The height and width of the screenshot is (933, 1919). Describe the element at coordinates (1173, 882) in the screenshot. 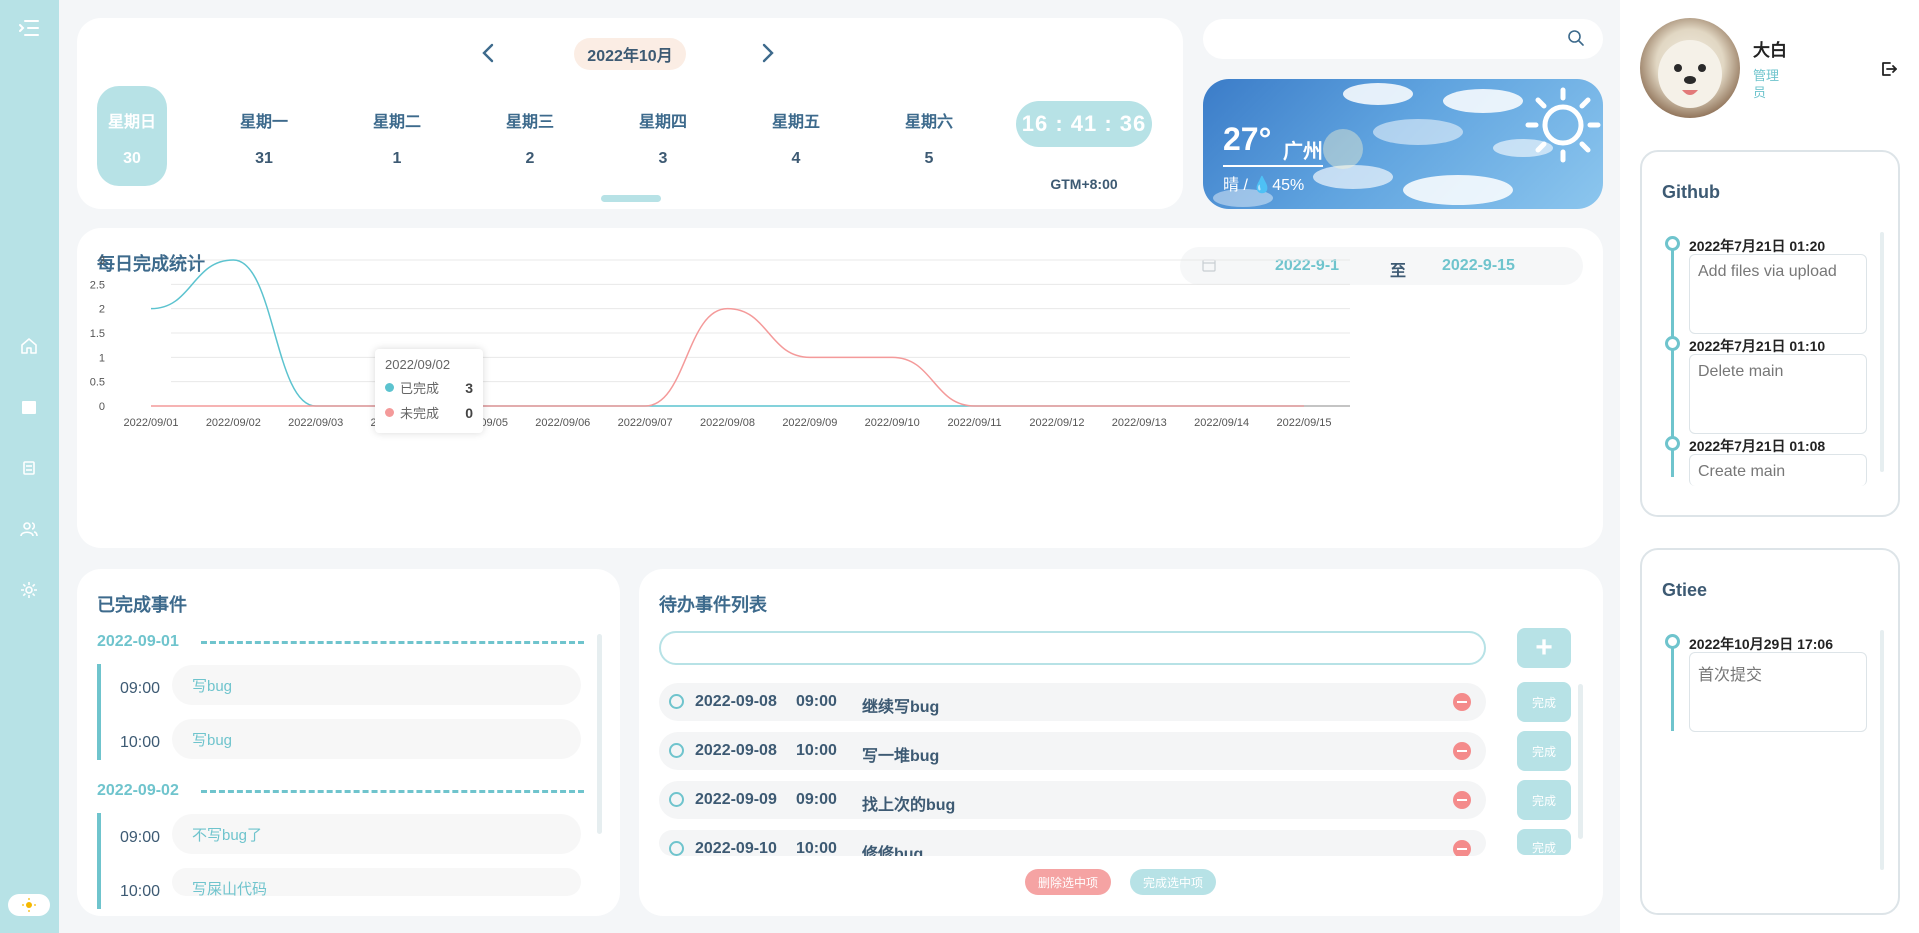

I see `complete-selected-button: 完成选中项` at that location.